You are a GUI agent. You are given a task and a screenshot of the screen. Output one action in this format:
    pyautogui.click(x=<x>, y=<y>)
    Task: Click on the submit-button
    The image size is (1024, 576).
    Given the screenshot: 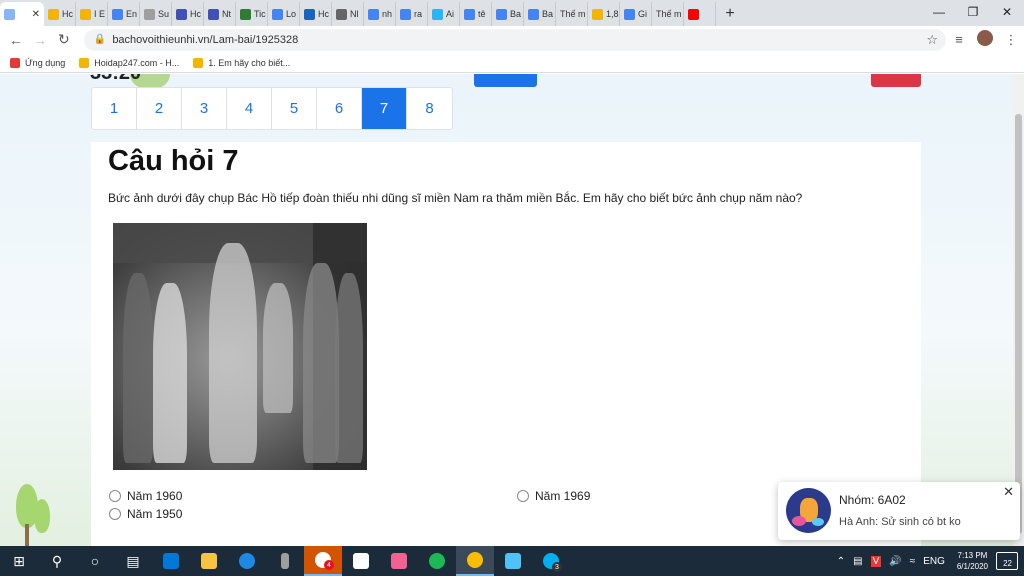 What is the action you would take?
    pyautogui.click(x=505, y=80)
    